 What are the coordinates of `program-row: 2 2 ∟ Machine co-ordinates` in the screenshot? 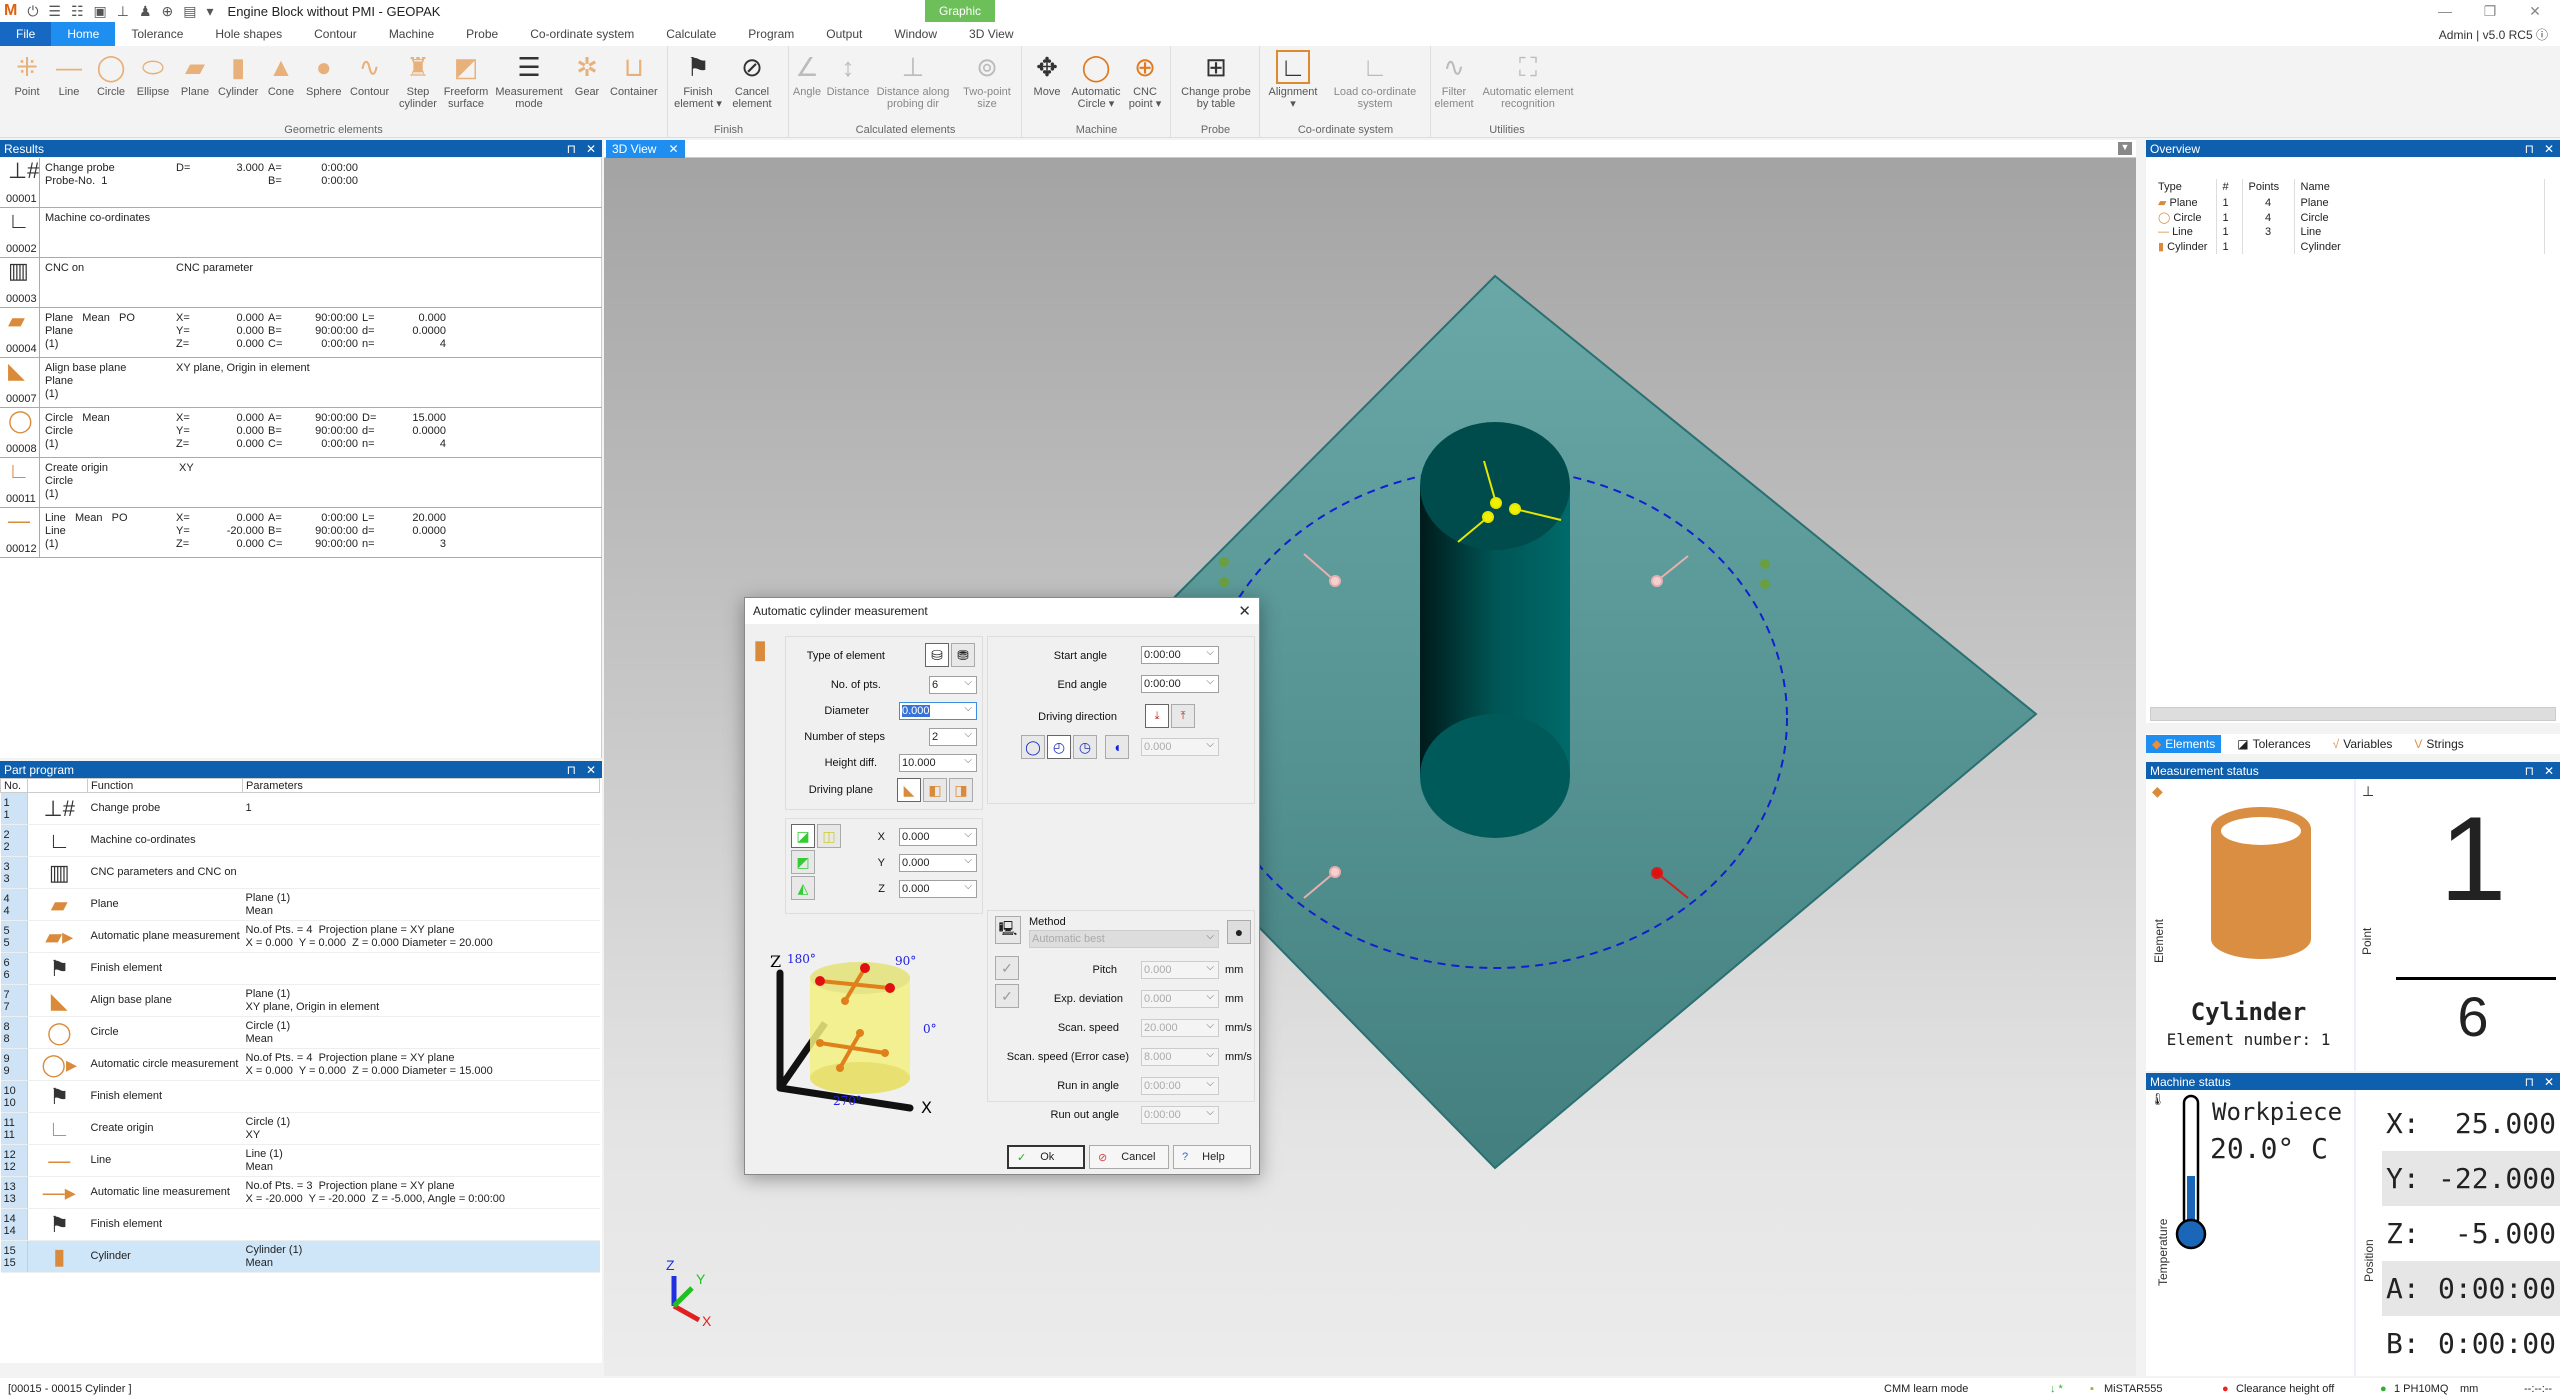 It's located at (300, 840).